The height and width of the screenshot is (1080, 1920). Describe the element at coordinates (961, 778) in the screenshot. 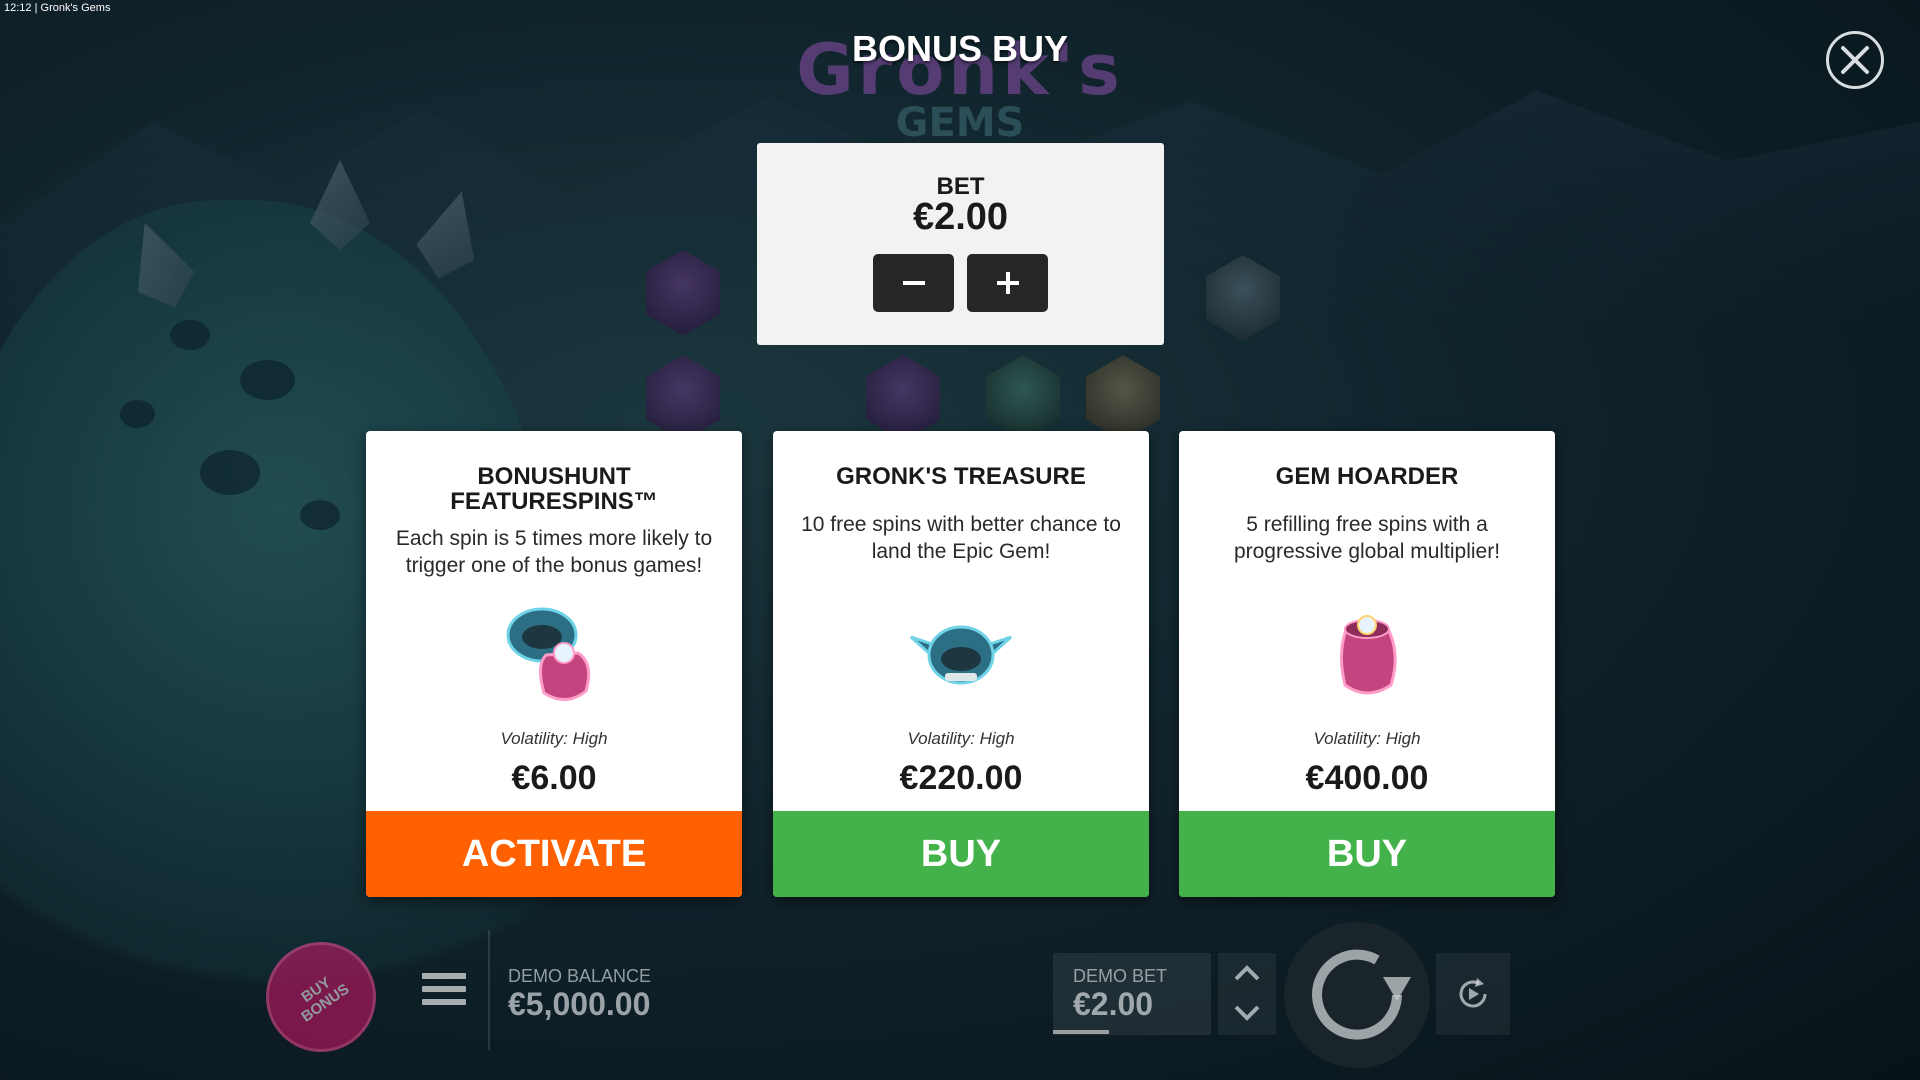

I see `card-price: €220.00` at that location.